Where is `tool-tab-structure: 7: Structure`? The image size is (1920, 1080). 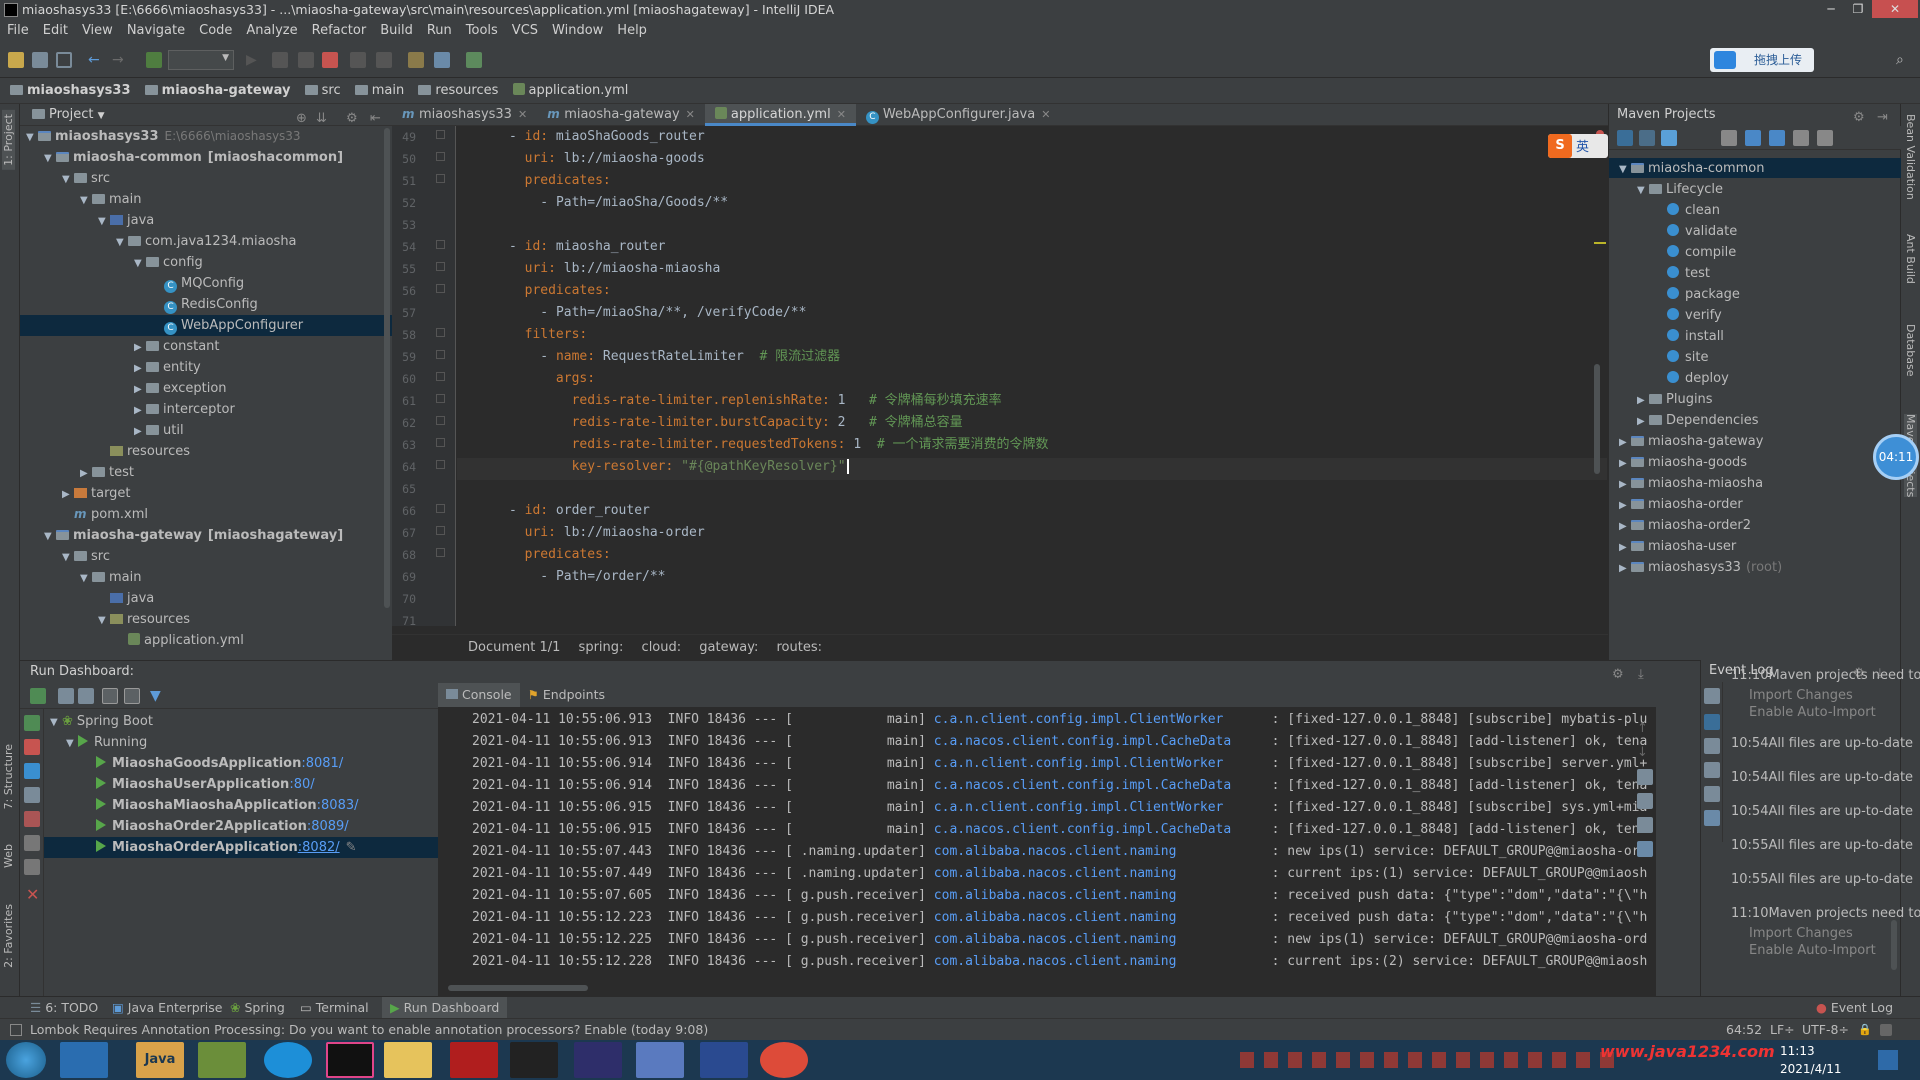
tool-tab-structure: 7: Structure is located at coordinates (8, 776).